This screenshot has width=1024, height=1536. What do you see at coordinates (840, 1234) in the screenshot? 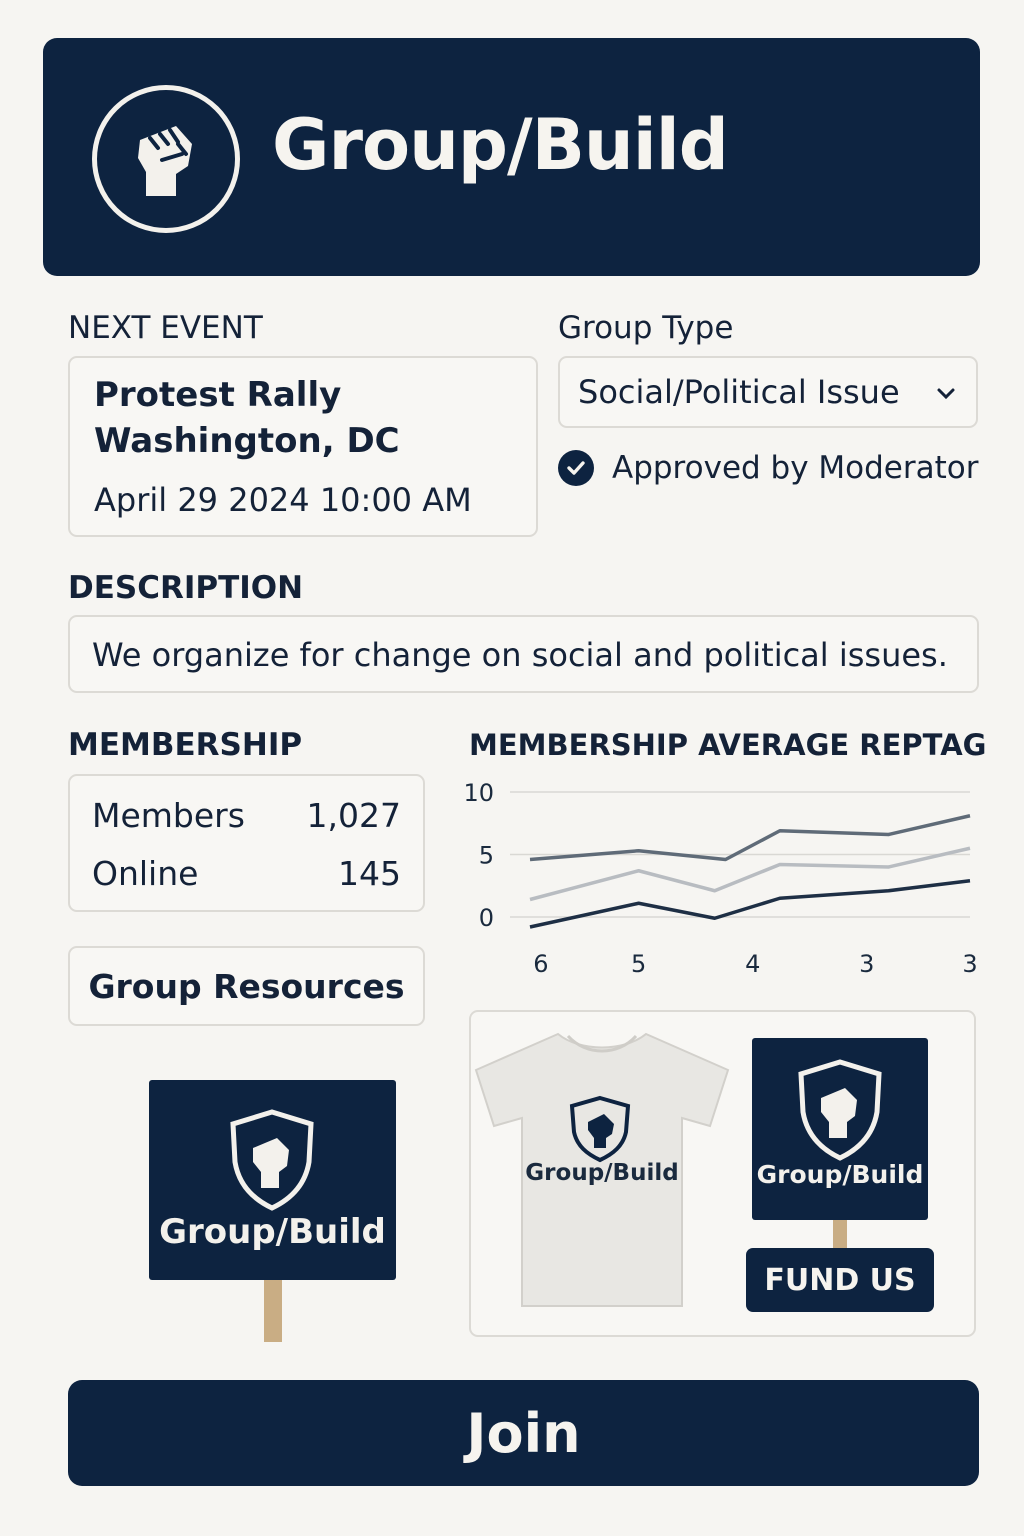
I see `small-sign-stick` at bounding box center [840, 1234].